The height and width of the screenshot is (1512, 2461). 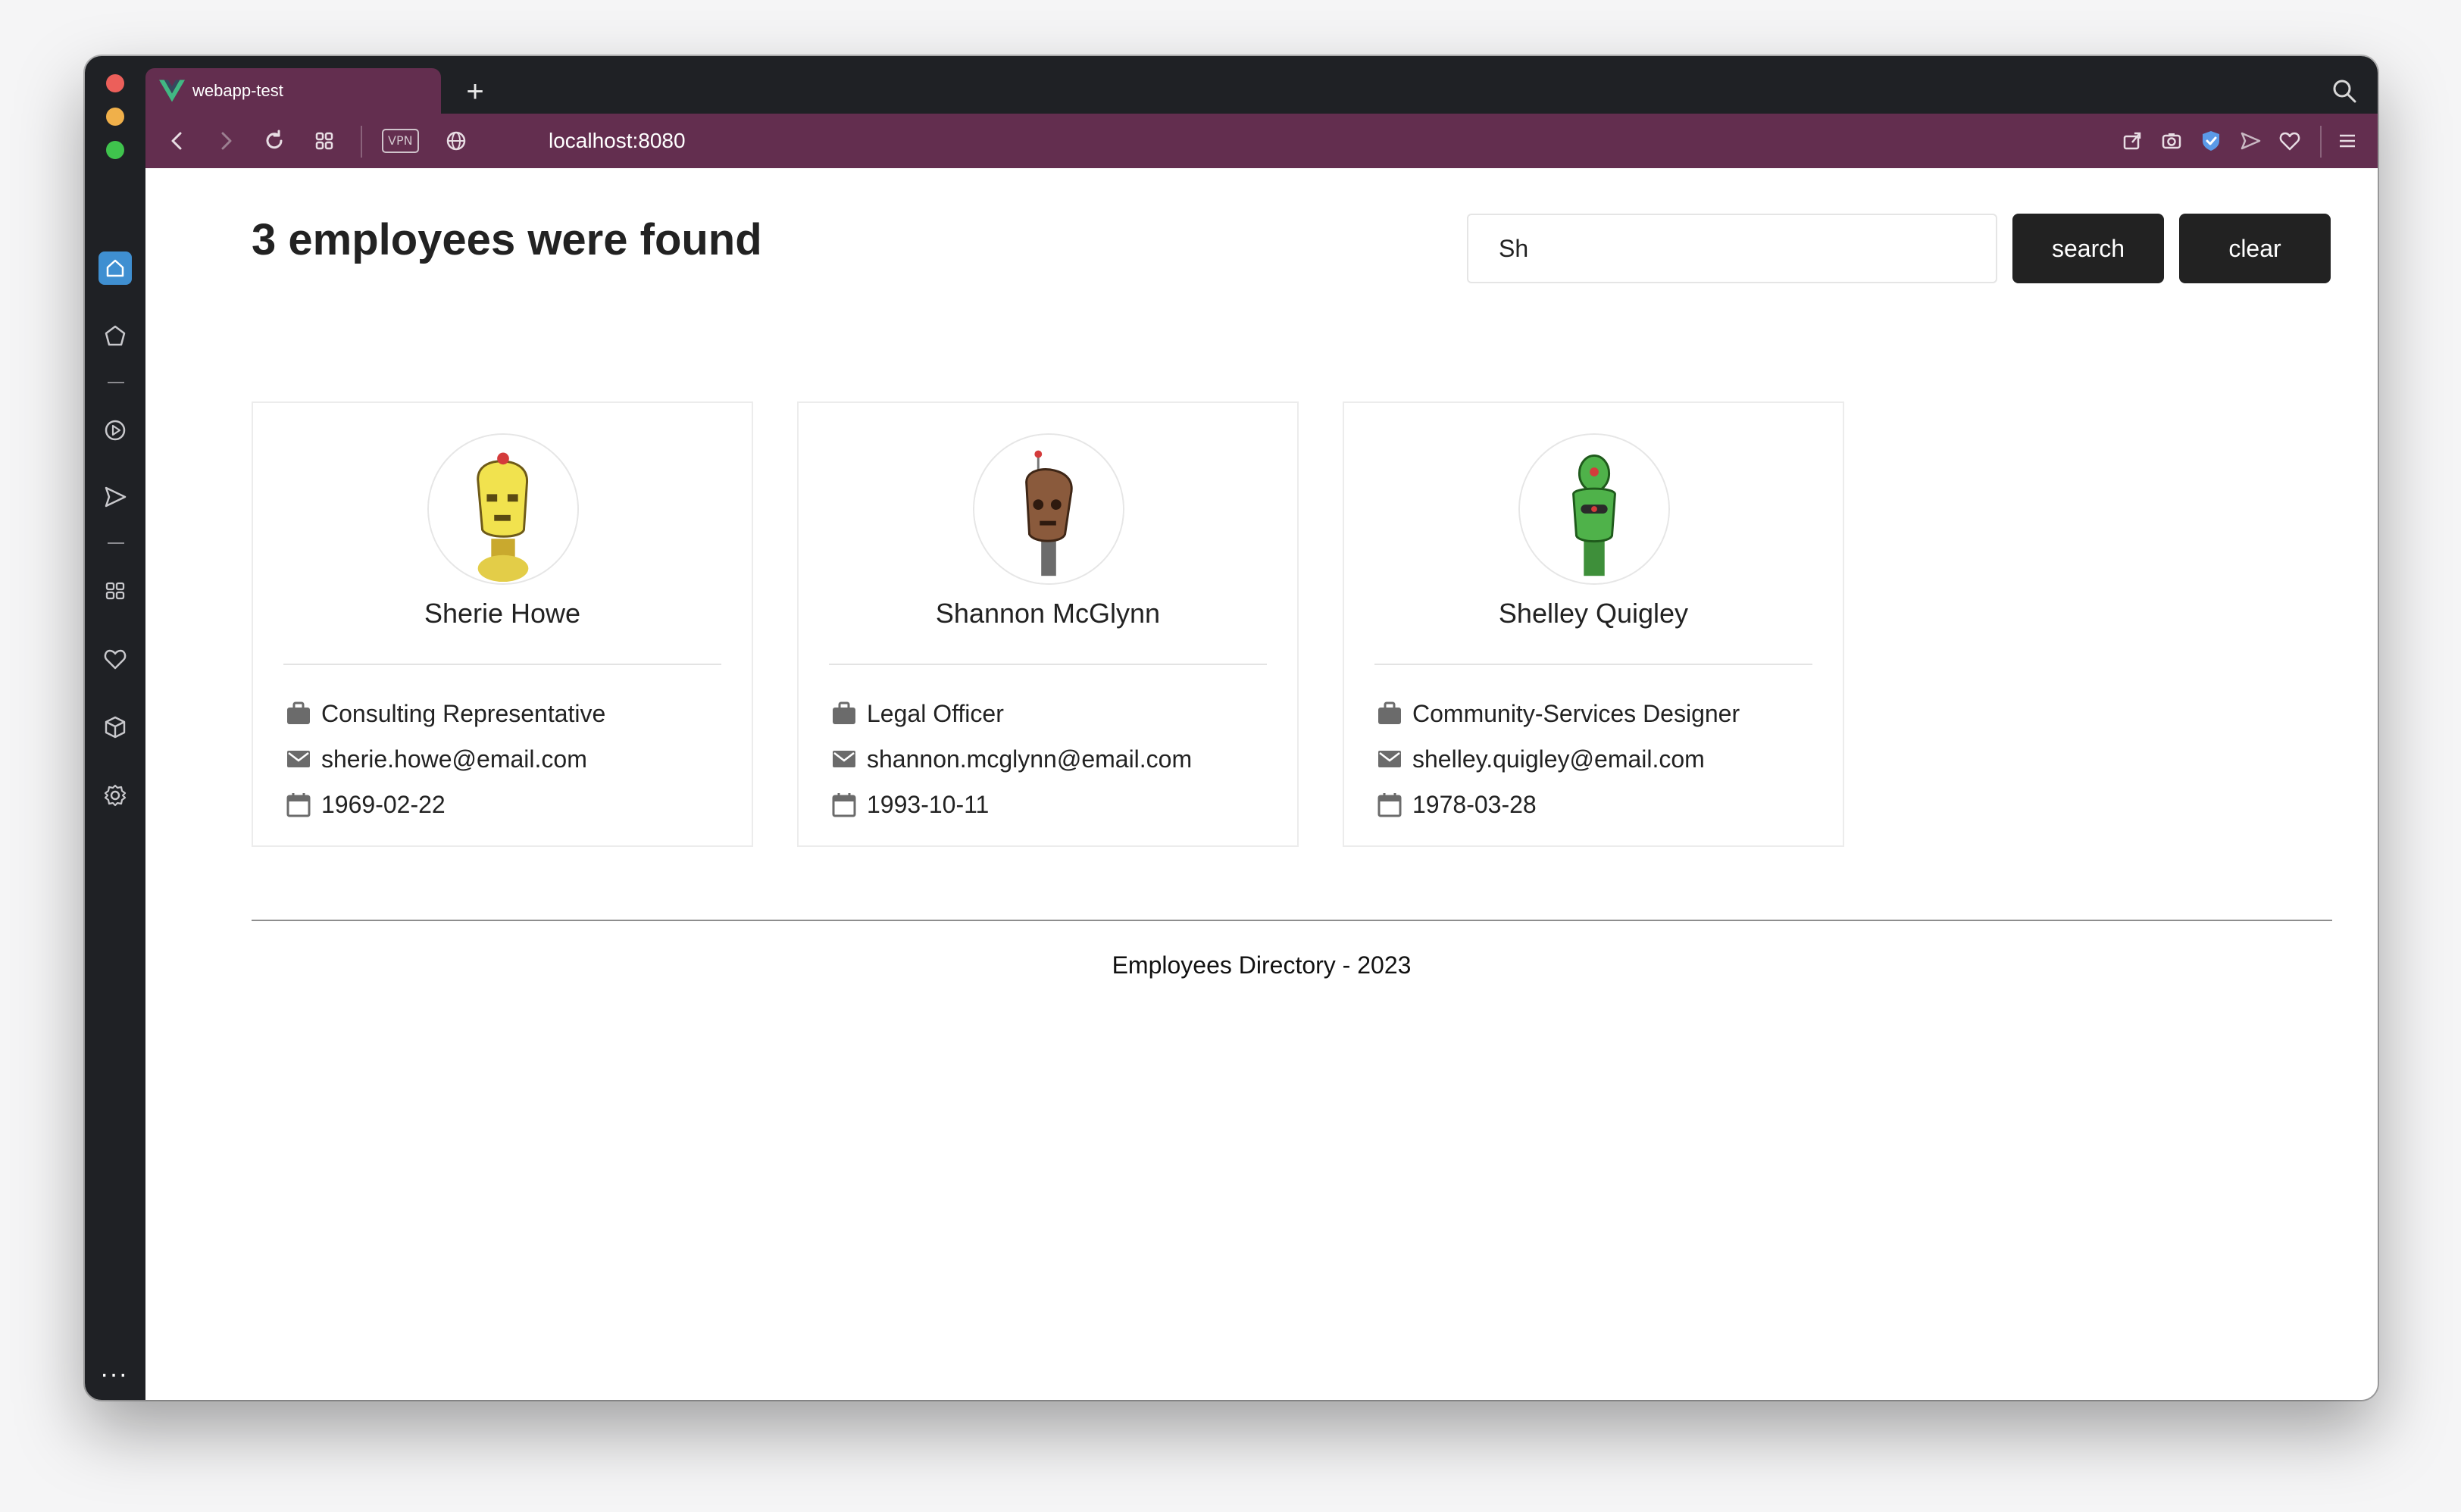 I want to click on bookmarks-icon, so click(x=116, y=336).